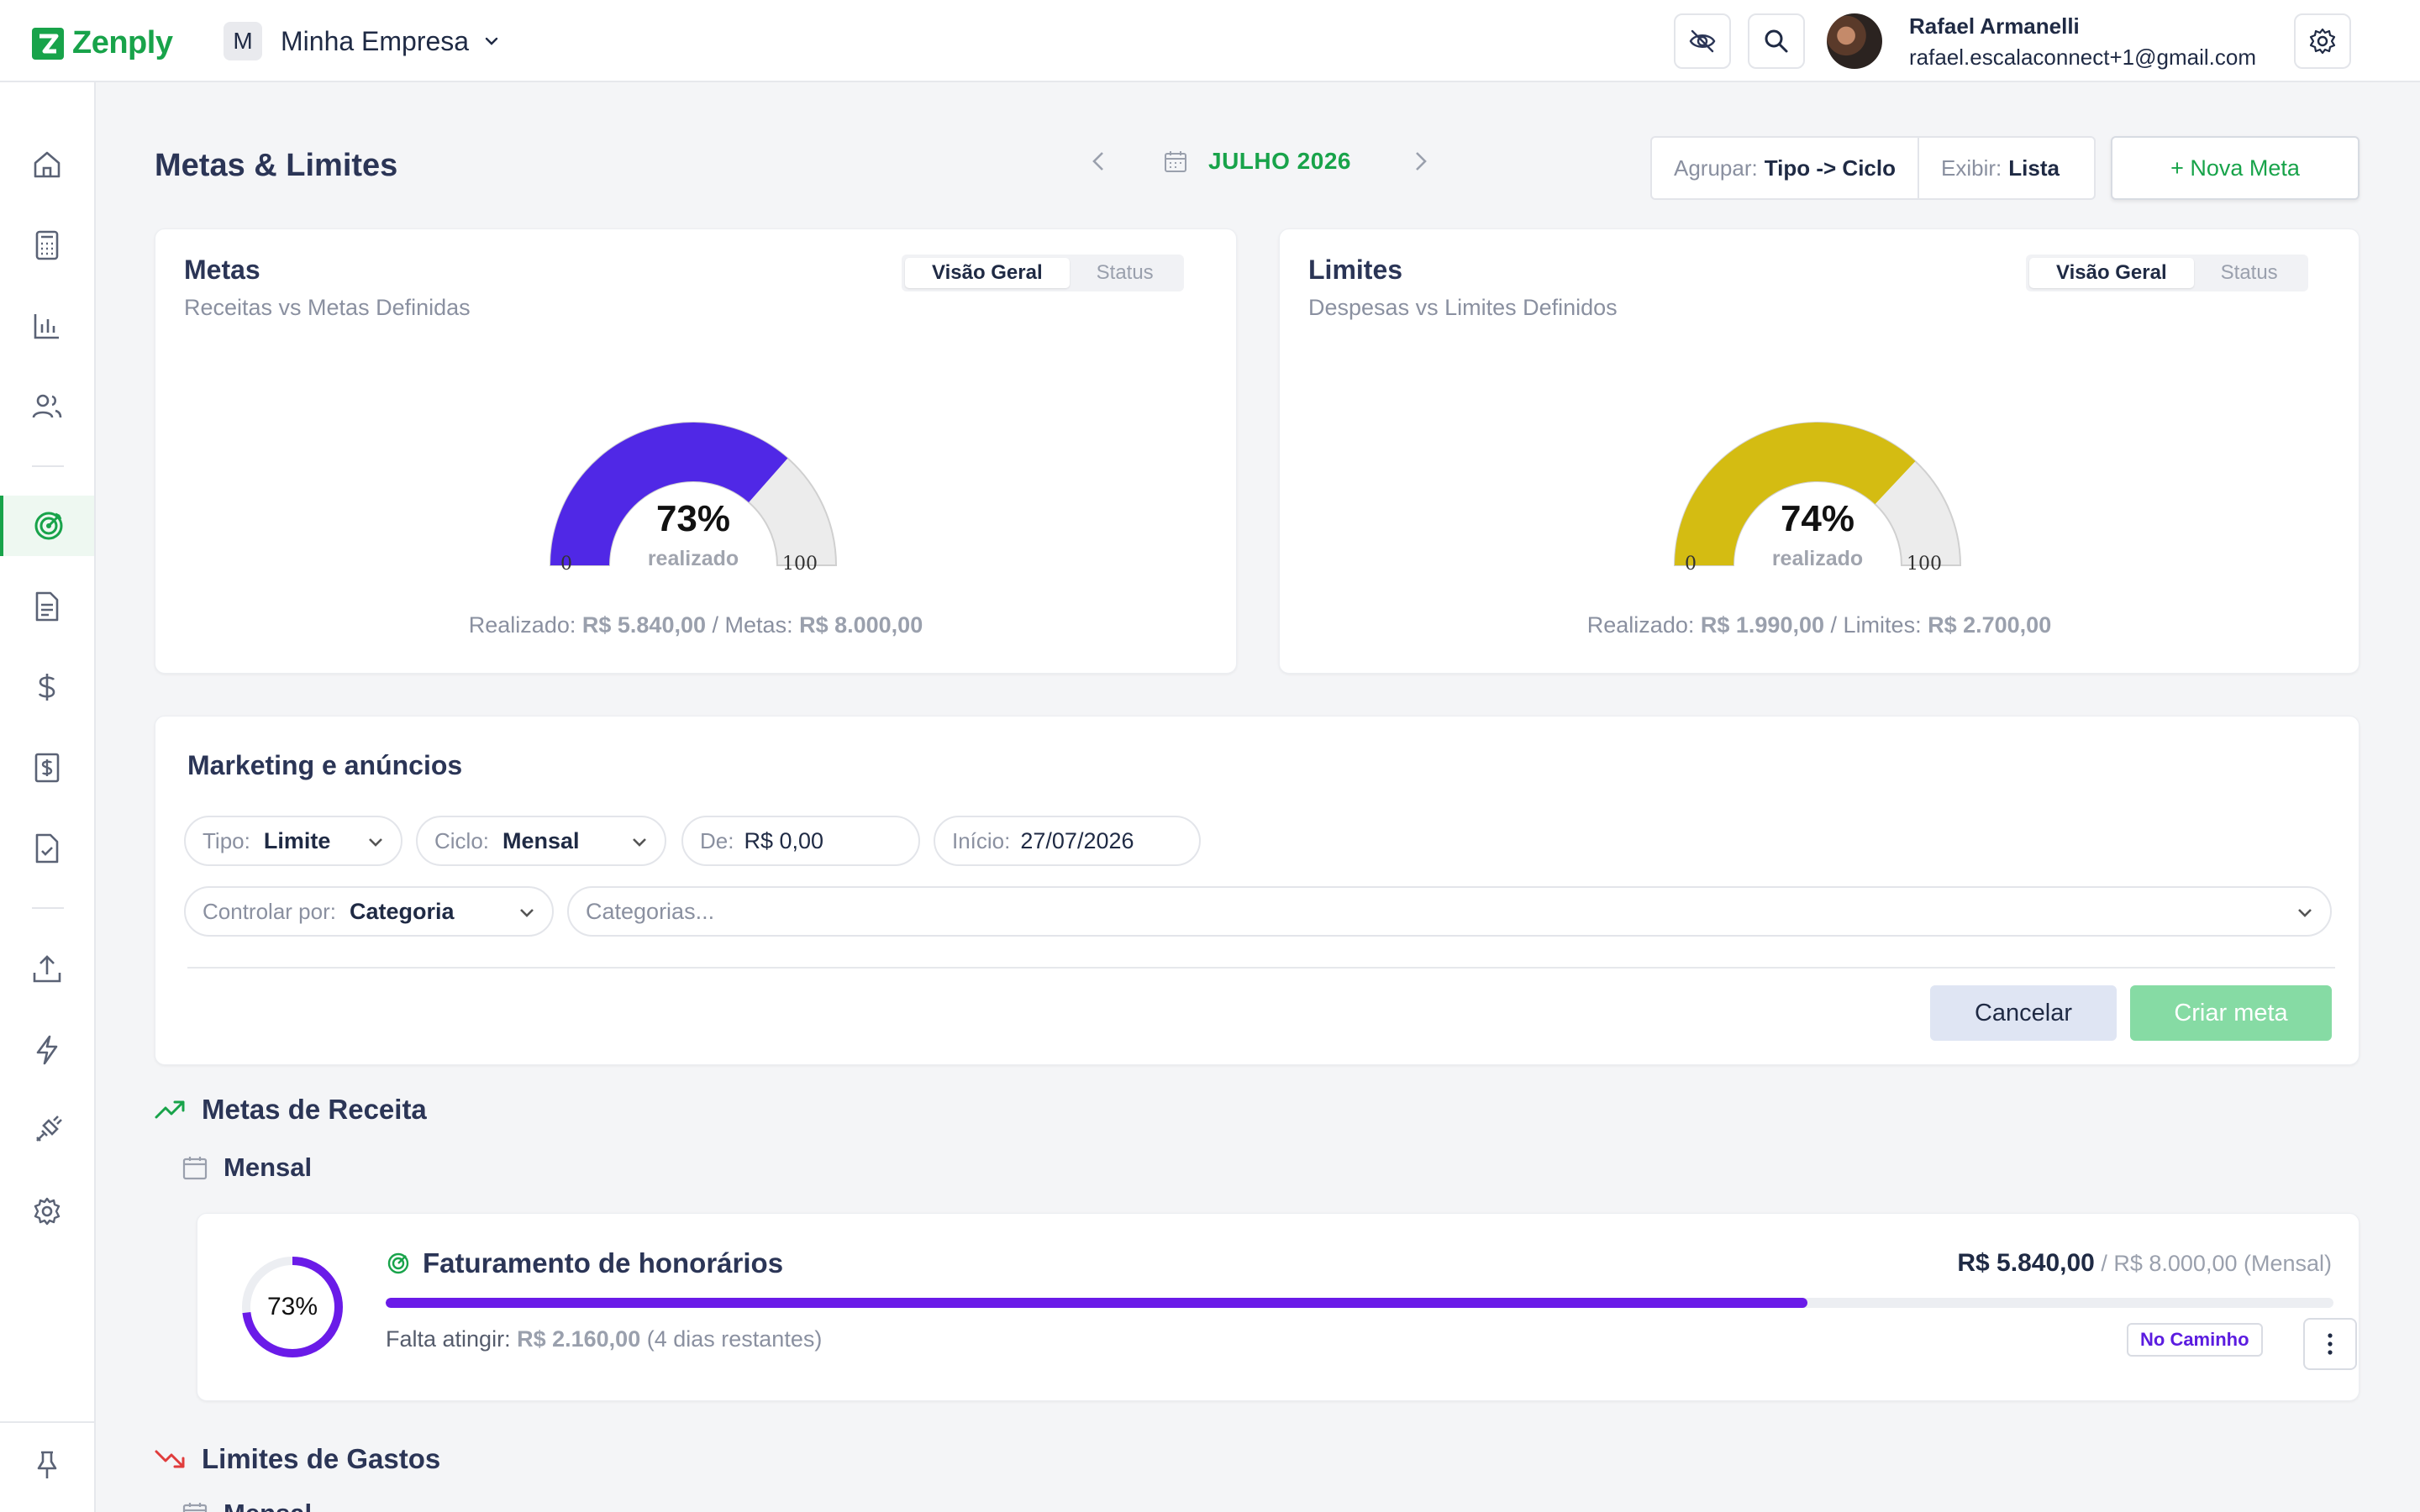  I want to click on sidebar-item-finance, so click(47, 687).